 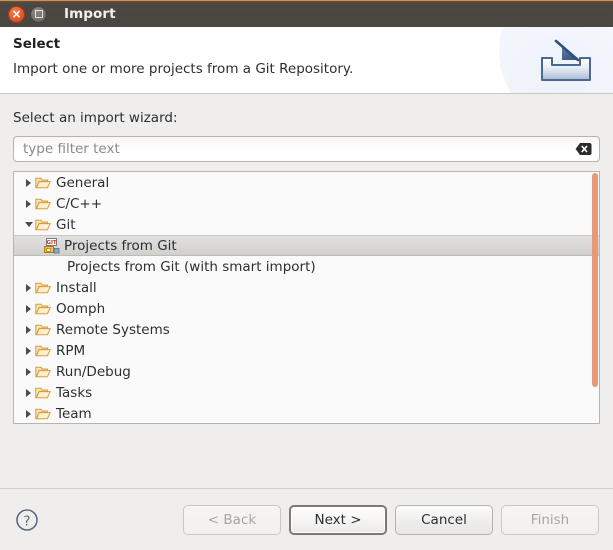 I want to click on dialog-footer: ? < Back Next > Cancel Finish, so click(x=306, y=519).